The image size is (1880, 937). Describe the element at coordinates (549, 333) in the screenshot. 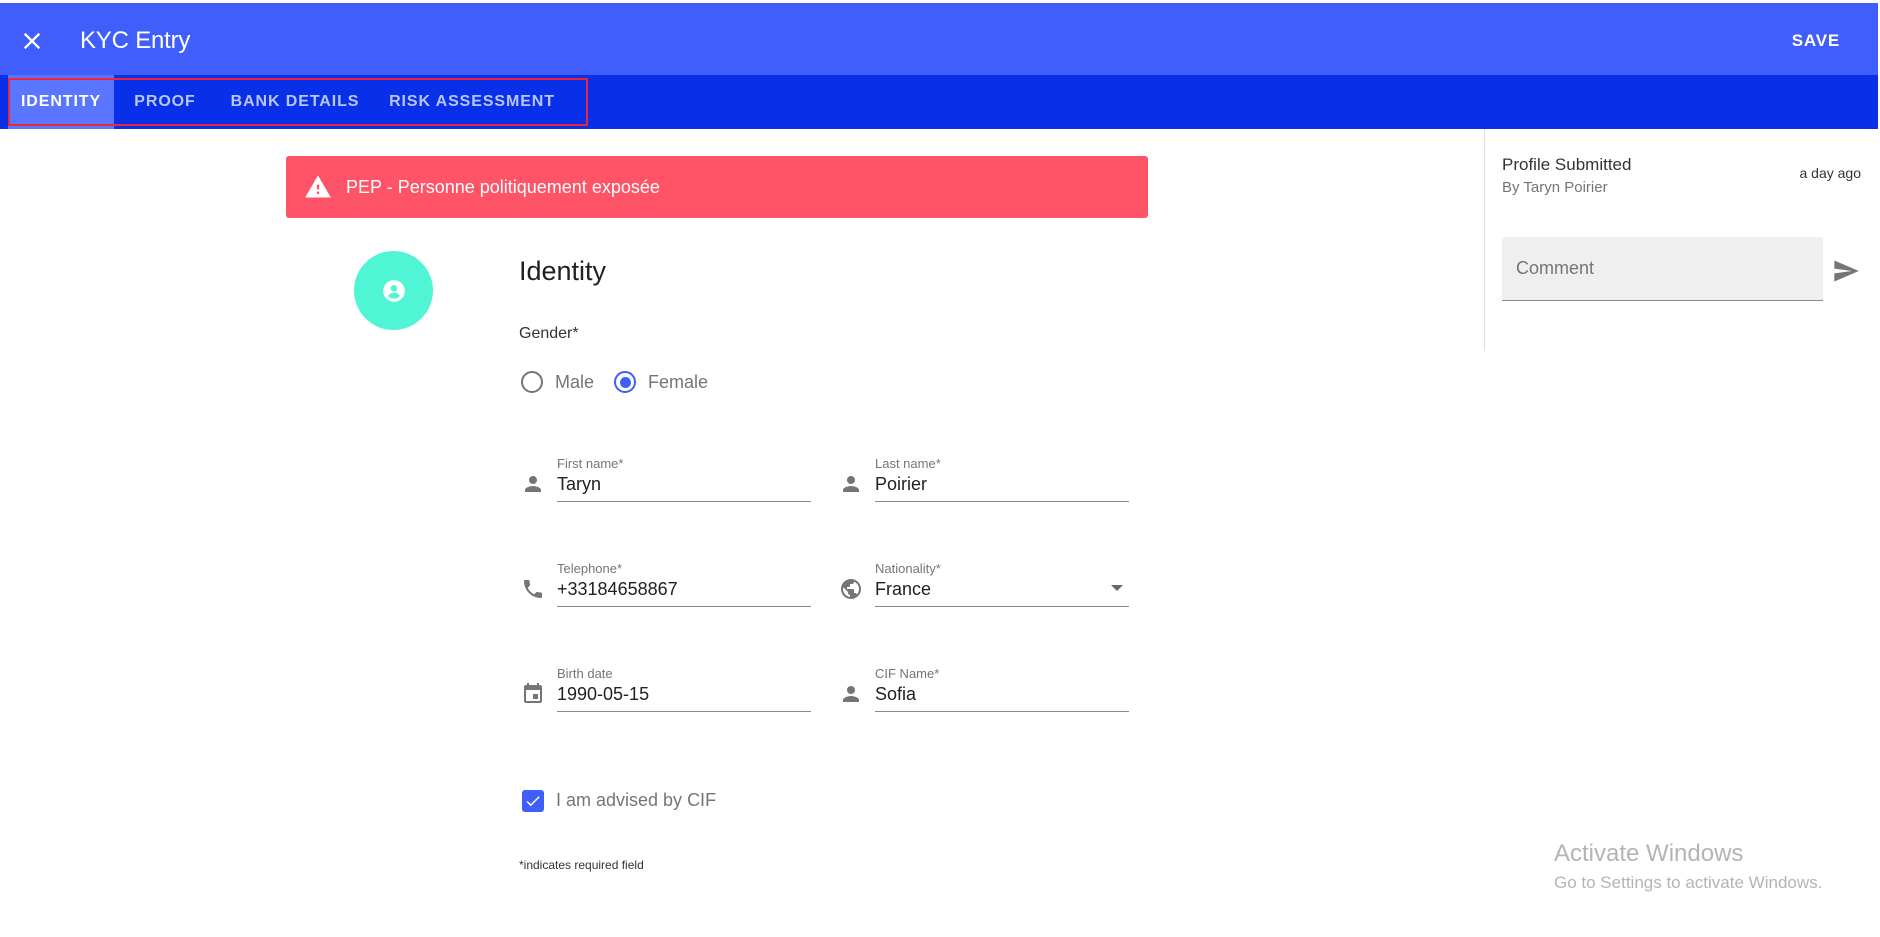

I see `gender-label: Gender*` at that location.